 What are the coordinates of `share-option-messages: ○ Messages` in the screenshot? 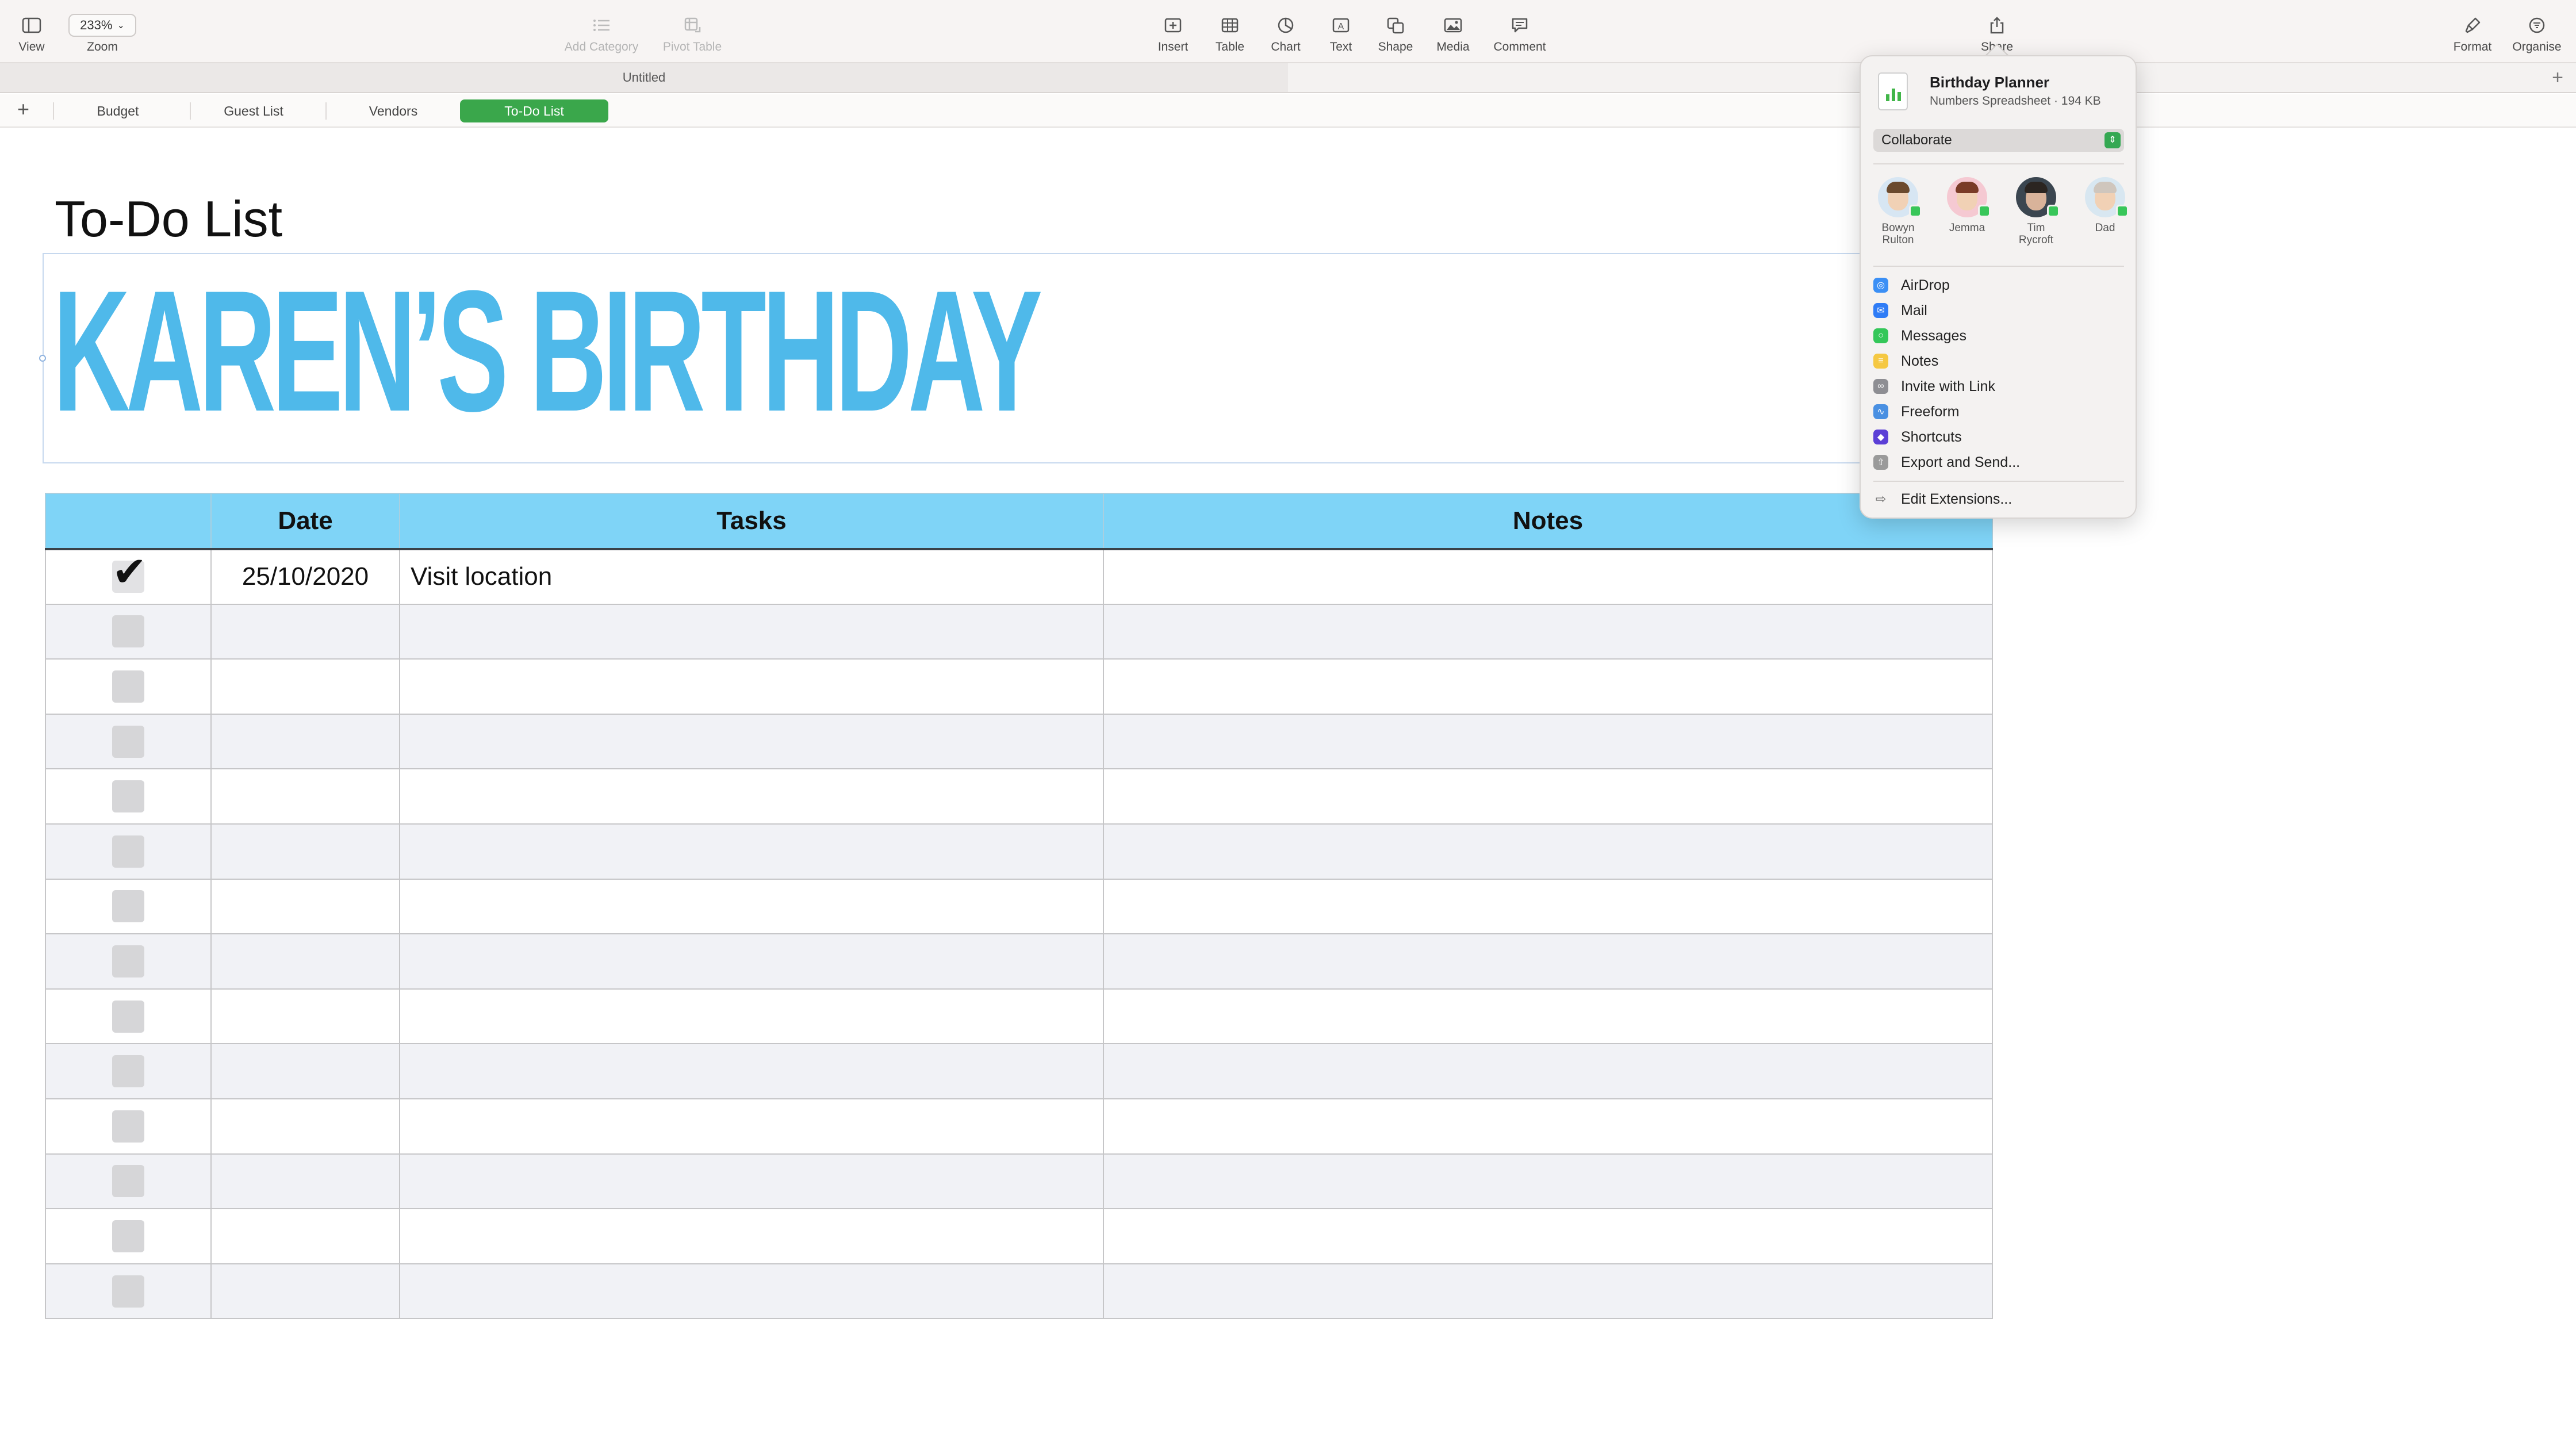 It's located at (1998, 335).